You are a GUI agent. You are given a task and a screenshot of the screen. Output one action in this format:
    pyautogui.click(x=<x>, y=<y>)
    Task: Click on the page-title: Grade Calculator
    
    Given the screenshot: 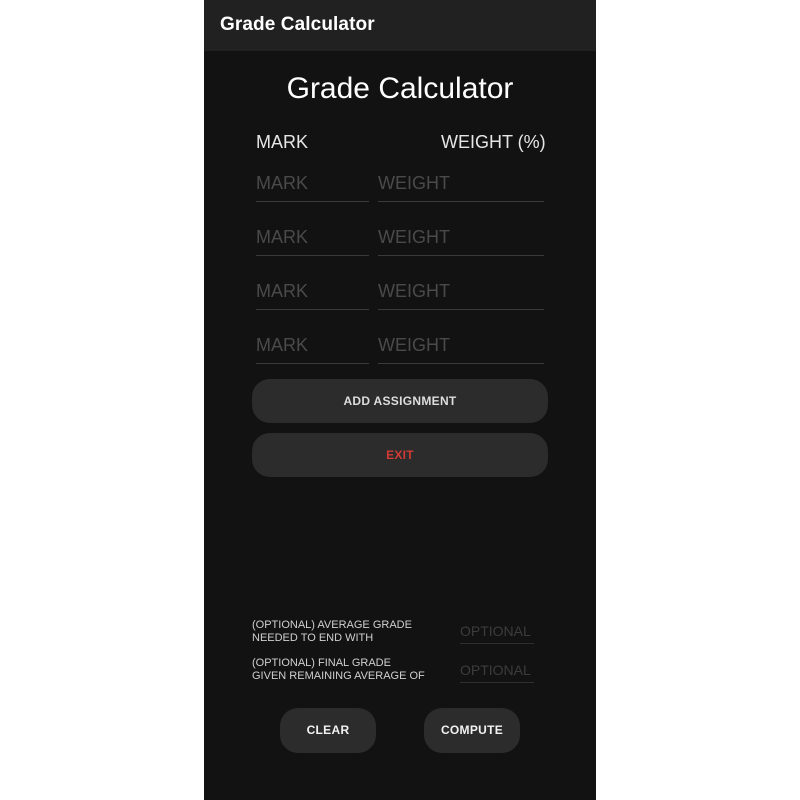 What is the action you would take?
    pyautogui.click(x=400, y=88)
    